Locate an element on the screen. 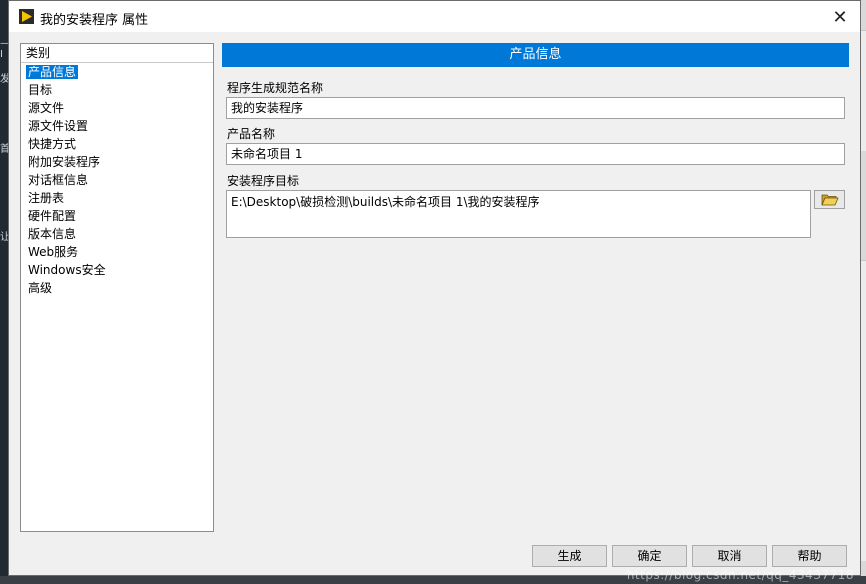 This screenshot has height=584, width=866. window-title: 我的安装程序 属性 is located at coordinates (94, 20).